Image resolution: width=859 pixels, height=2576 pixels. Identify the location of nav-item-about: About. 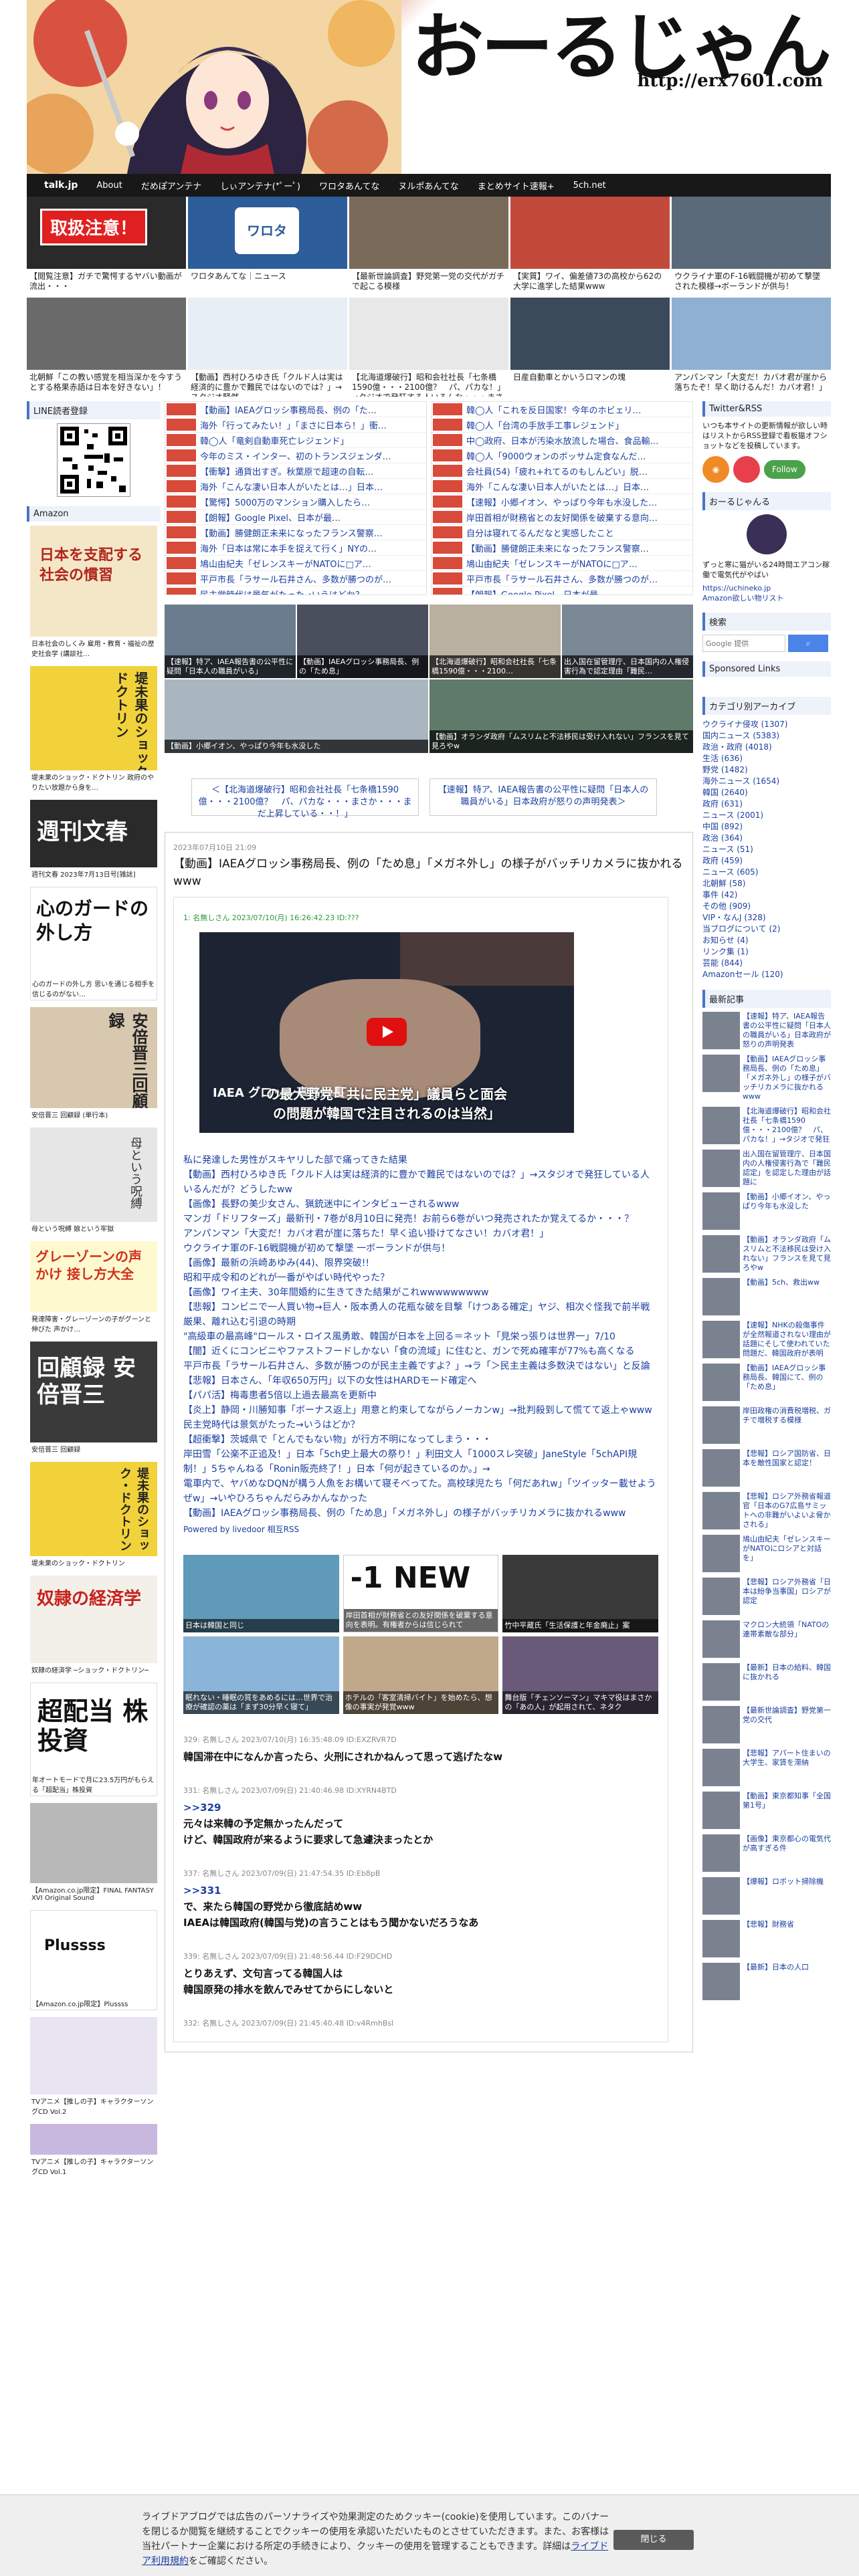
(109, 186).